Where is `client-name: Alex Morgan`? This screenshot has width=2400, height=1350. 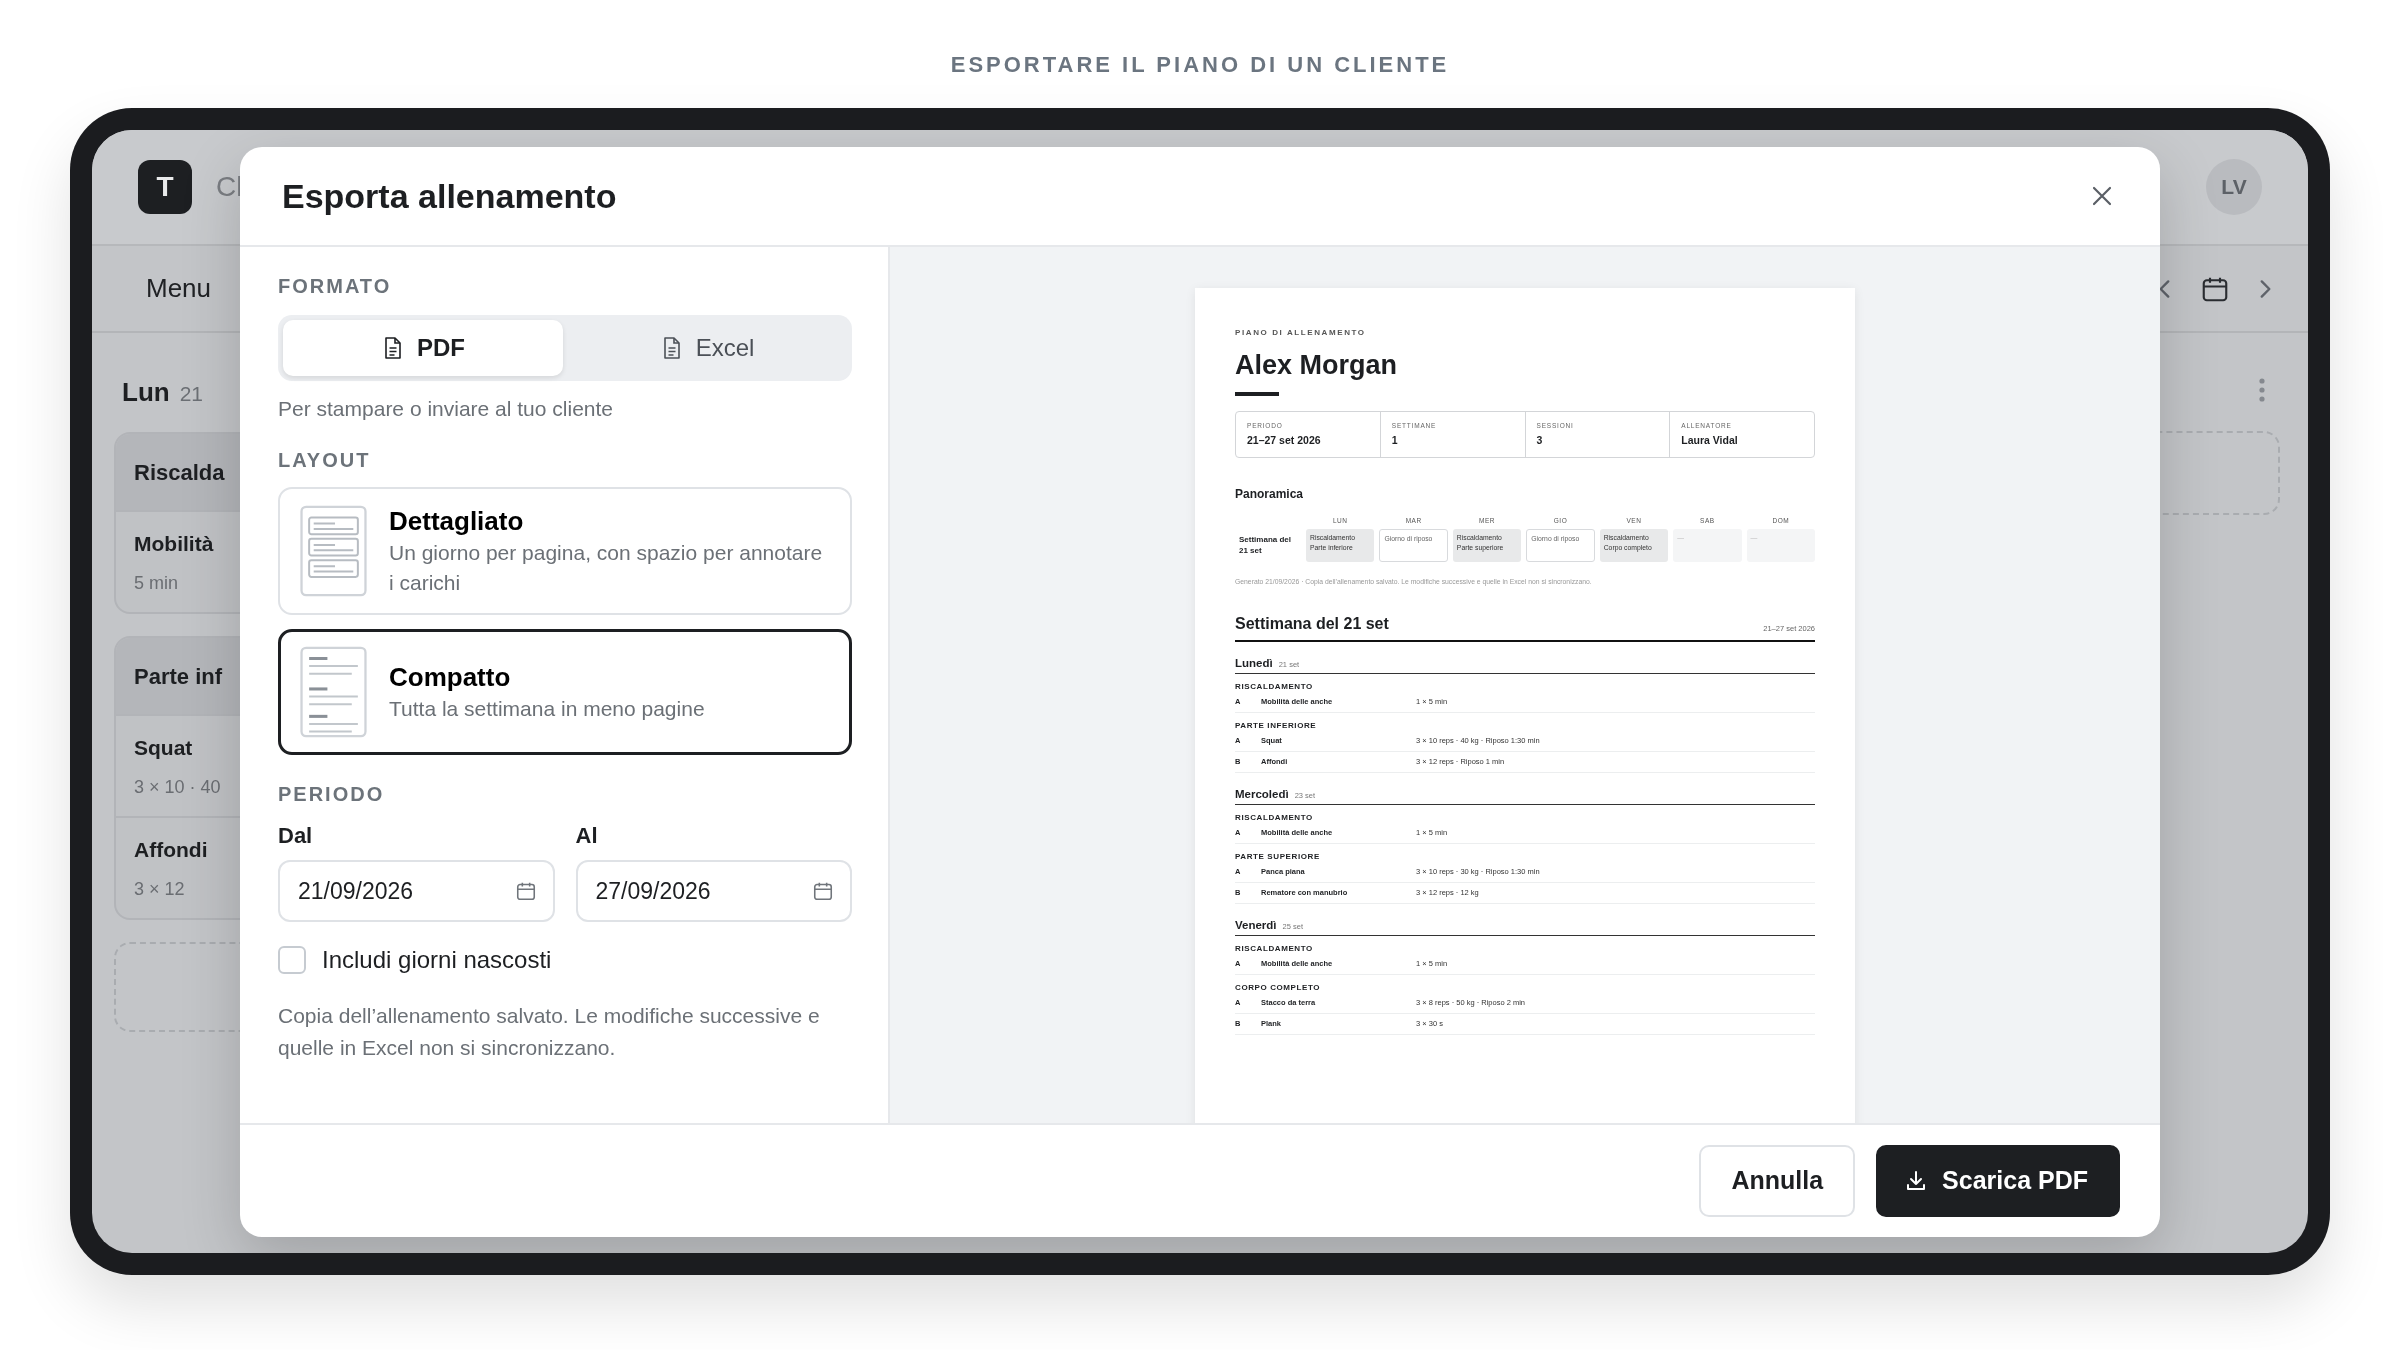 client-name: Alex Morgan is located at coordinates (1317, 365).